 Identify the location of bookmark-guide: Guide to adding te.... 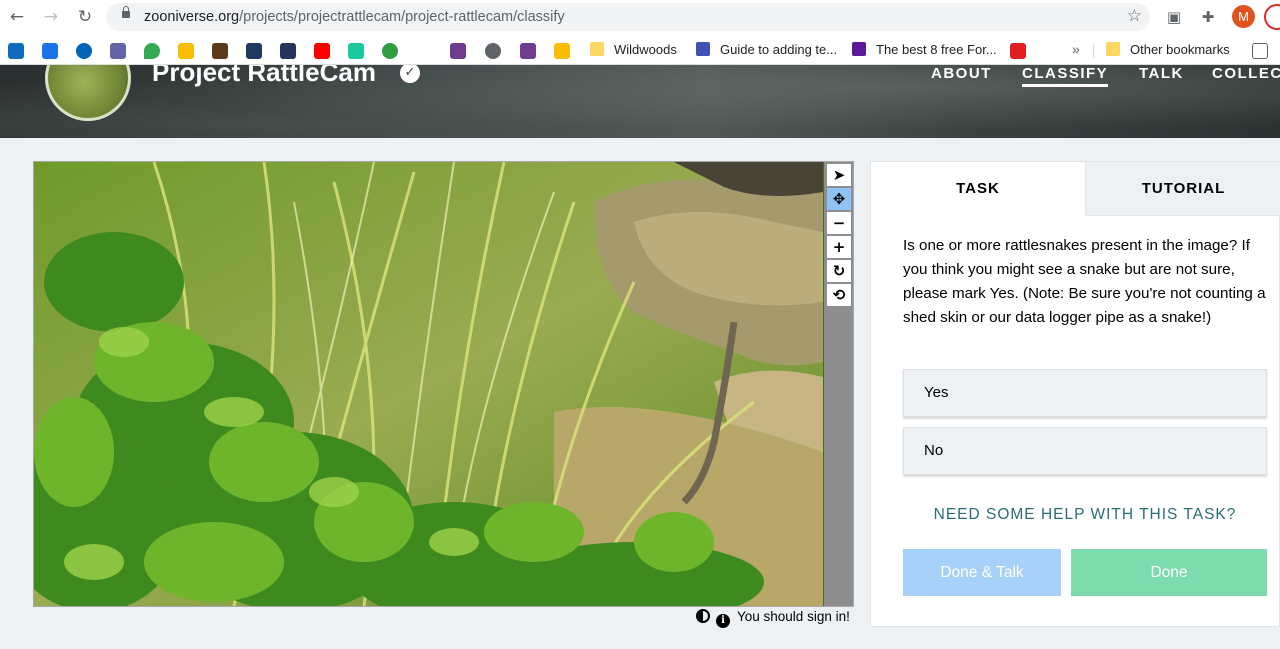
(766, 51).